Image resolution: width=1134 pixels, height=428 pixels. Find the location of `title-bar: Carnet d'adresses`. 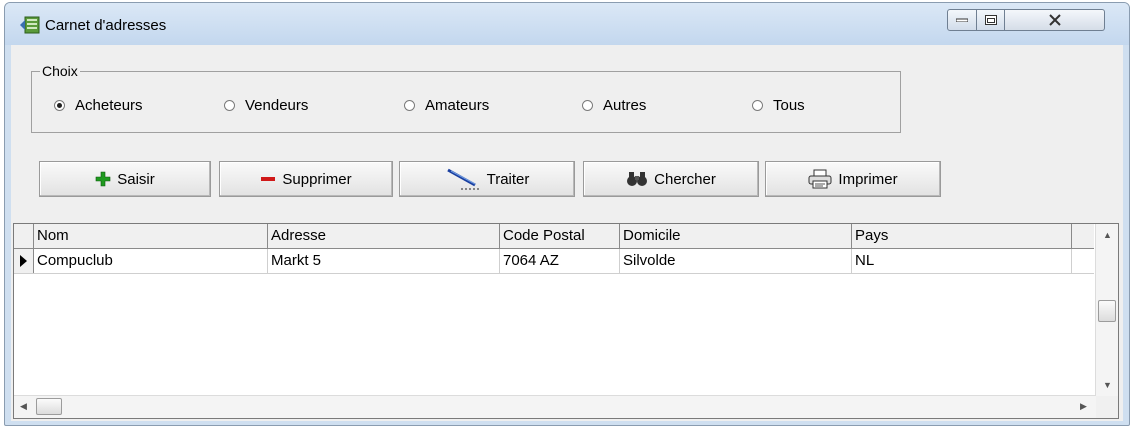

title-bar: Carnet d'adresses is located at coordinates (567, 24).